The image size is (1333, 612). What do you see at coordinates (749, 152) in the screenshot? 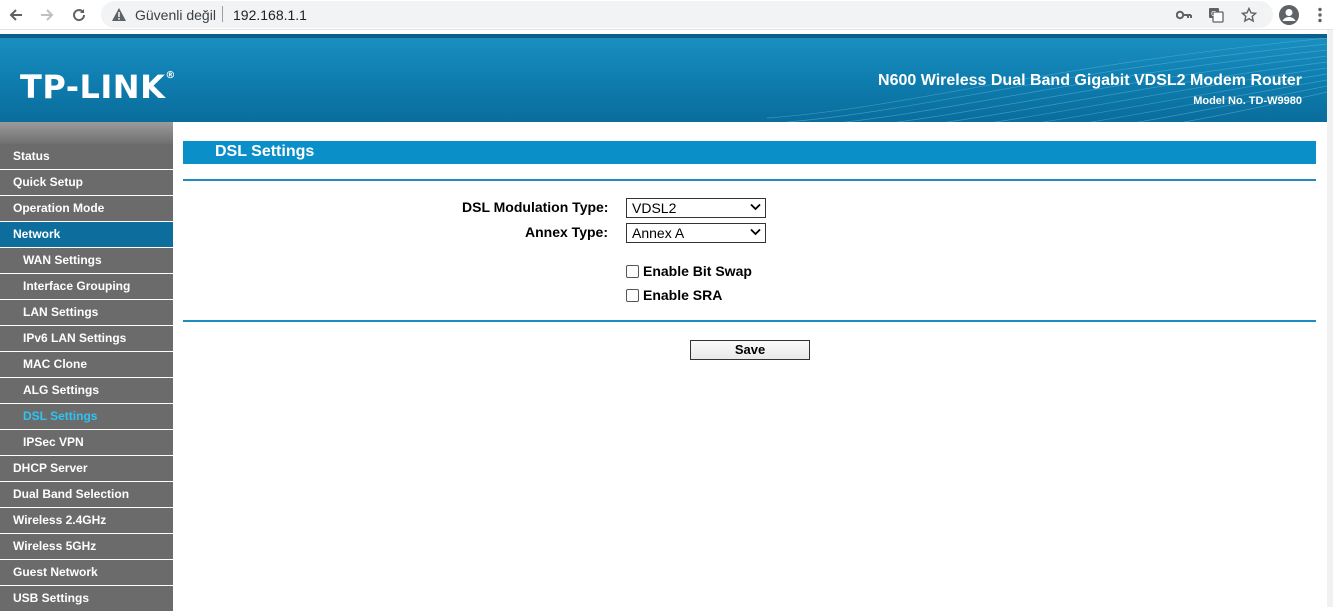
I see `page-title: DSL Settings` at bounding box center [749, 152].